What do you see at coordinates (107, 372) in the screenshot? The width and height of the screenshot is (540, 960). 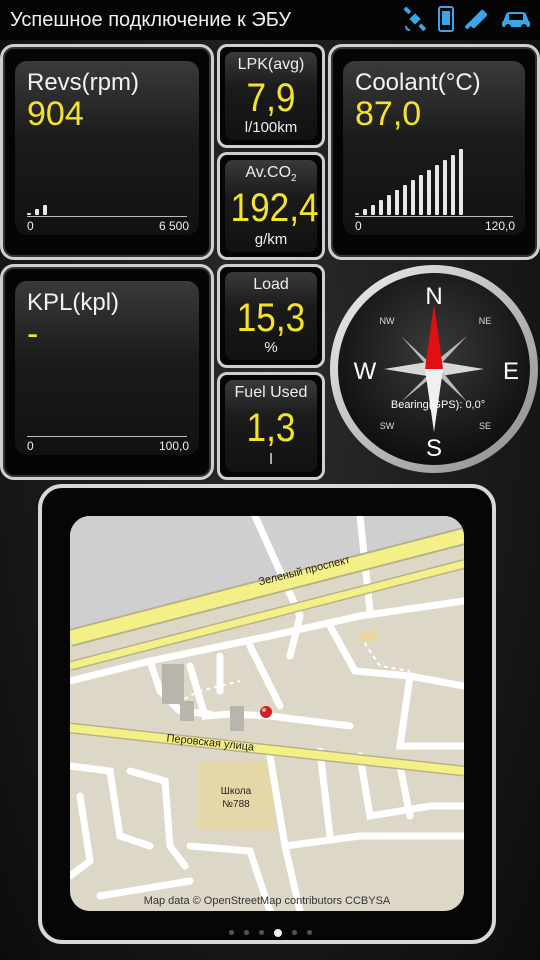 I see `kpl-gauge: KPL(kpl) - 0 100,0` at bounding box center [107, 372].